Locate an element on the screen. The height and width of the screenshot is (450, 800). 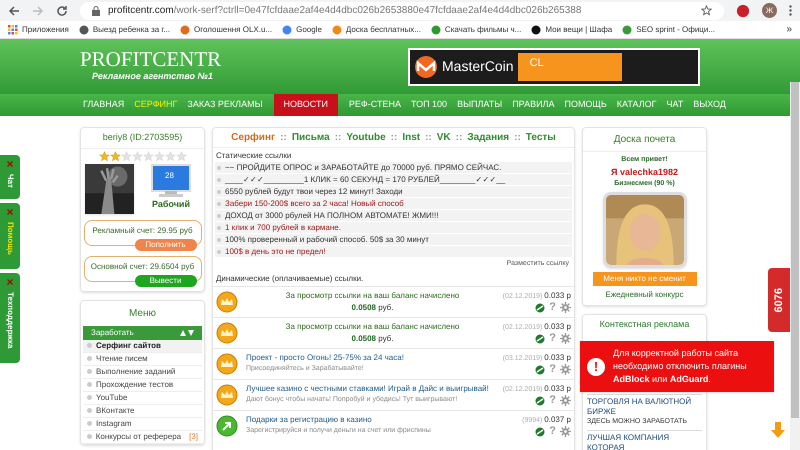
static-link: Забери 150-200$ всего за 2 часа! Новый способ is located at coordinates (393, 203).